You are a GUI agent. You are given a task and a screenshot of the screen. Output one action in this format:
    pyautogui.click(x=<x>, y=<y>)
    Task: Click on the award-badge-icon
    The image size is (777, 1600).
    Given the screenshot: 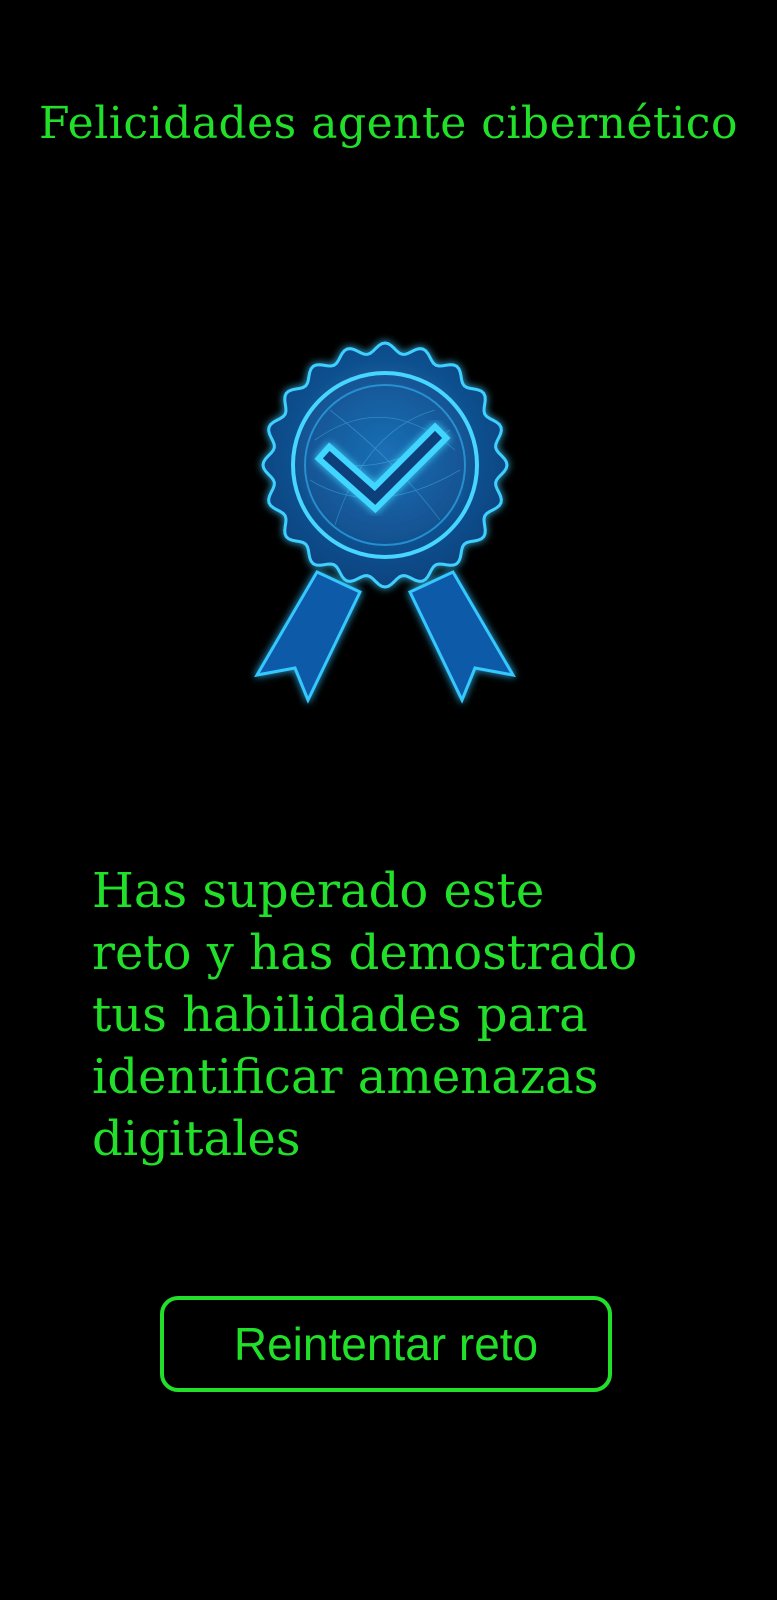 What is the action you would take?
    pyautogui.click(x=385, y=520)
    